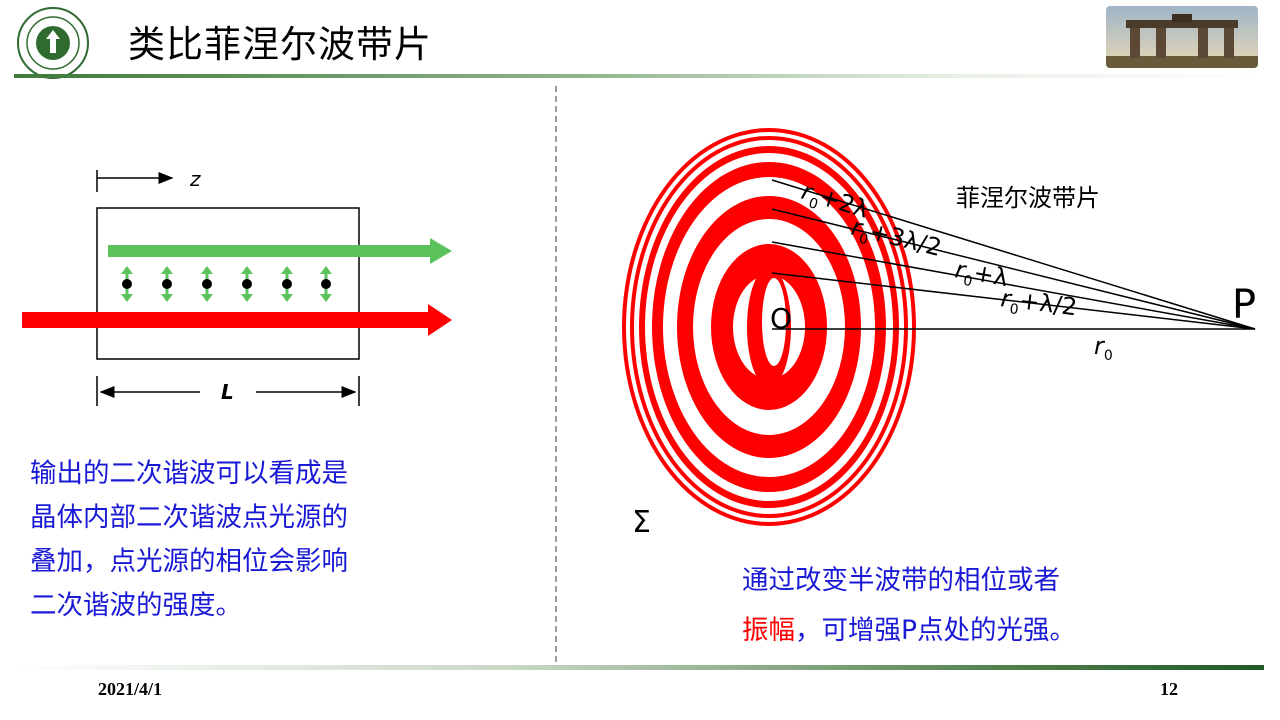  I want to click on dipole-sources, so click(226, 284).